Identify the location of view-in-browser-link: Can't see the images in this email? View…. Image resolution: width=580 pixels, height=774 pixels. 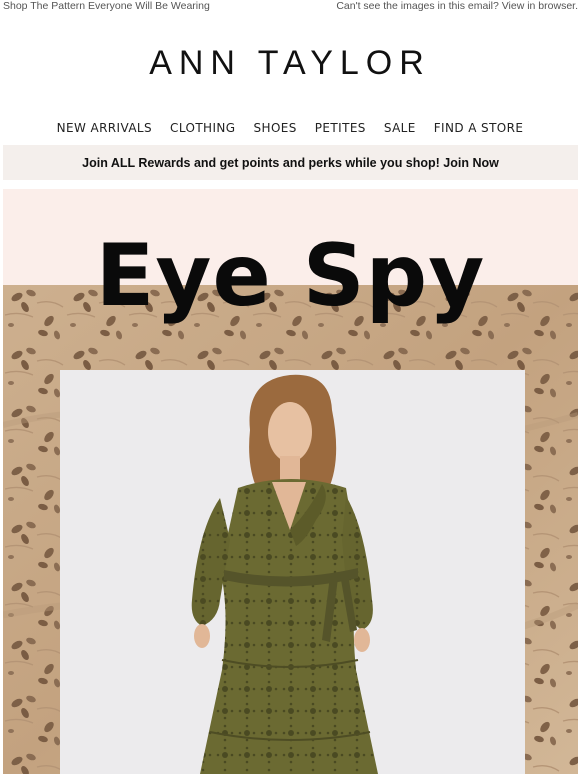
(457, 7).